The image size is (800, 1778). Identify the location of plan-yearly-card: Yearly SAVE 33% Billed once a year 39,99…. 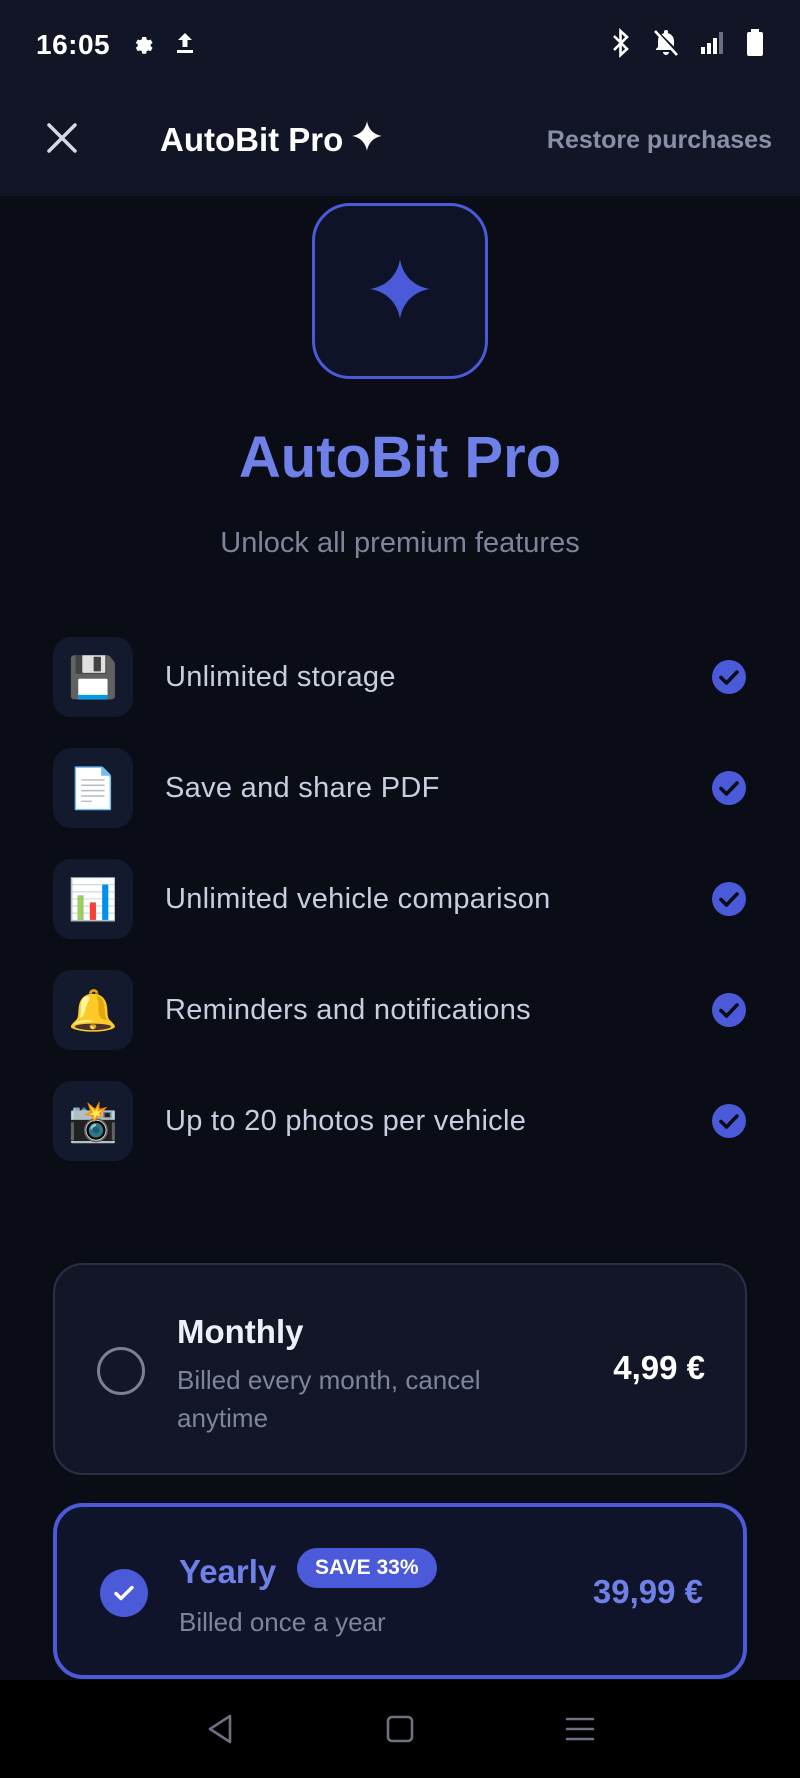
(400, 1591).